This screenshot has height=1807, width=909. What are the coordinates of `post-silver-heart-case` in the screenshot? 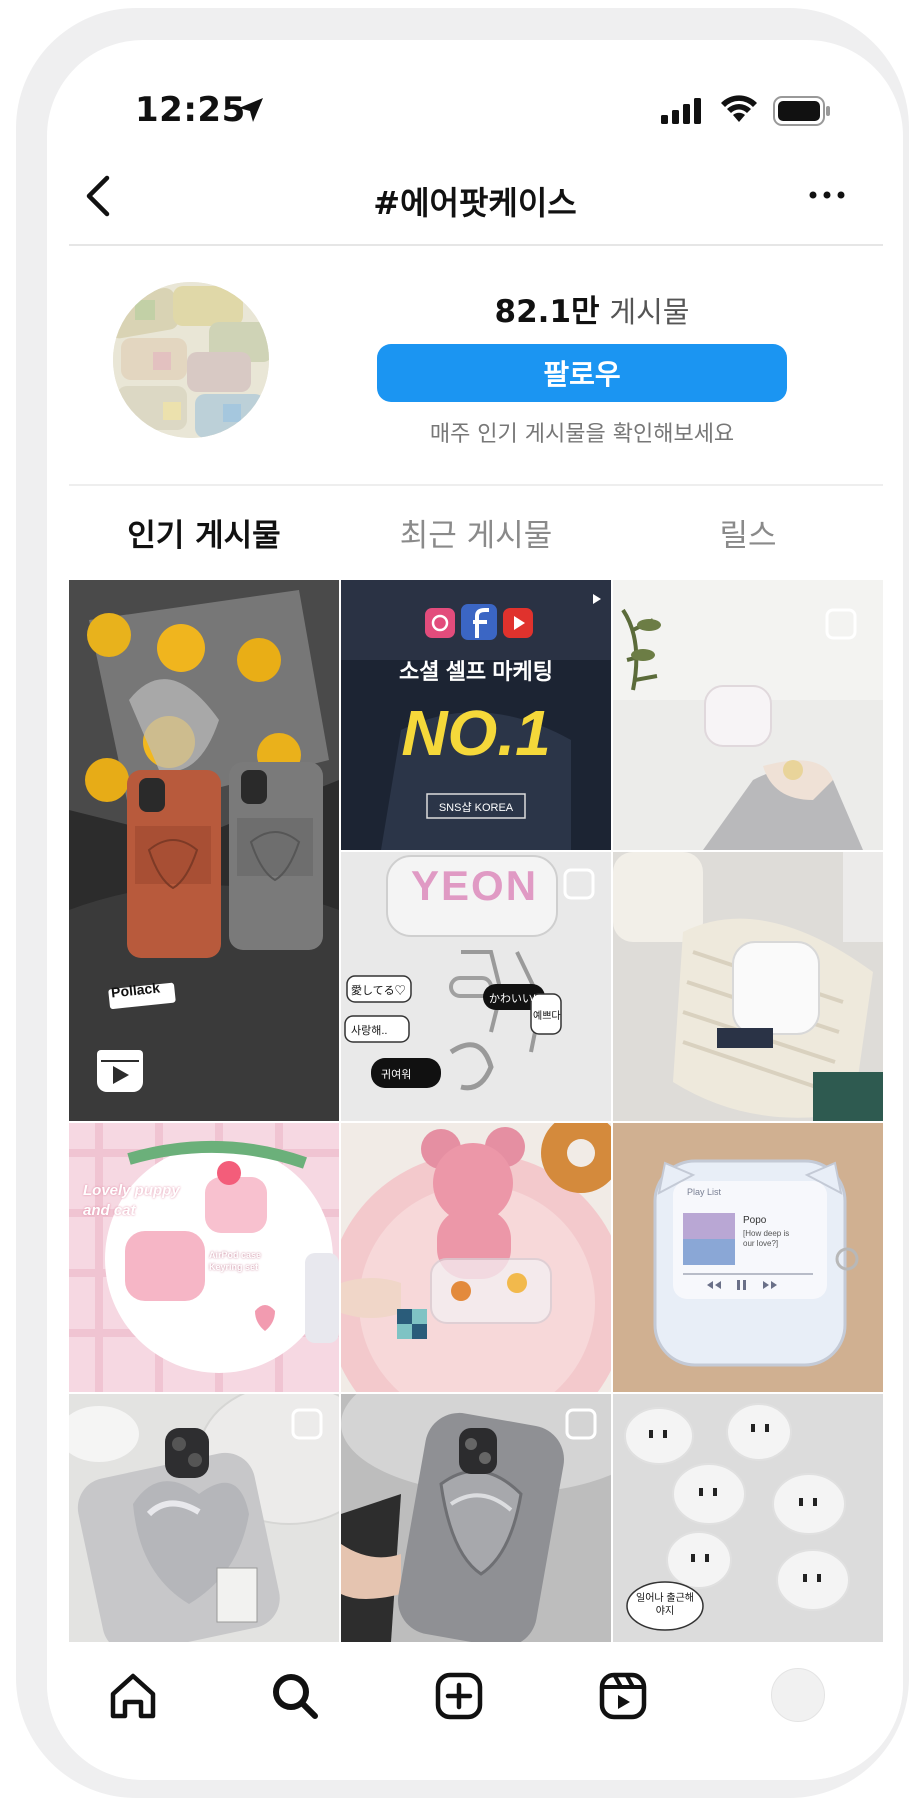 It's located at (204, 1518).